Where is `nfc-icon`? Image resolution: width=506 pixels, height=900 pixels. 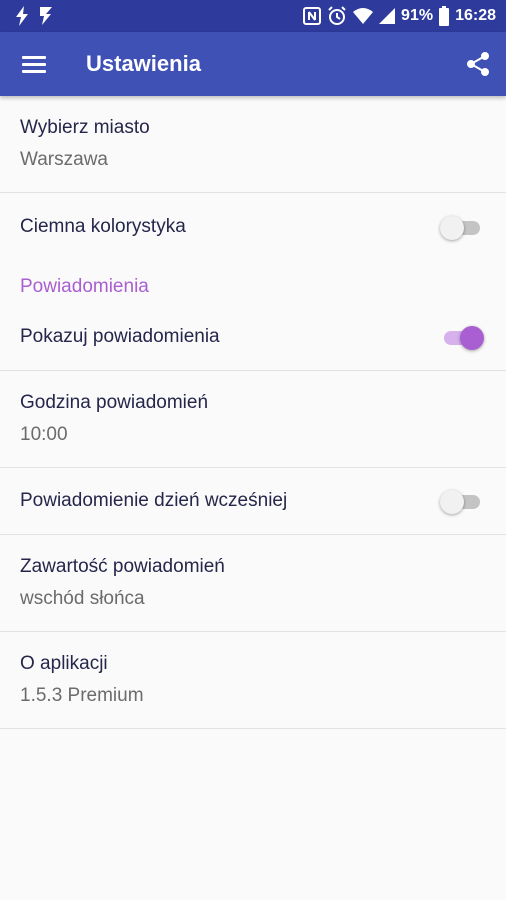 nfc-icon is located at coordinates (312, 16).